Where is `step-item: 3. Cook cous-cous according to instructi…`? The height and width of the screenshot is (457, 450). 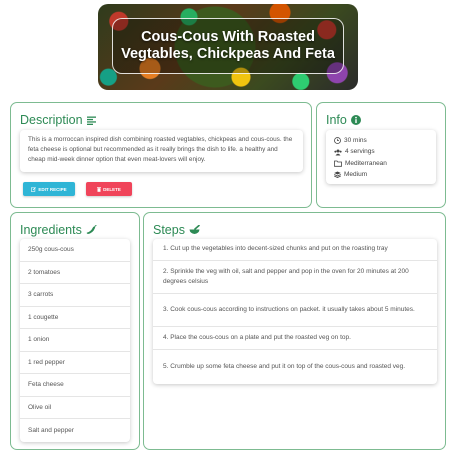
step-item: 3. Cook cous-cous according to instructi… is located at coordinates (295, 310).